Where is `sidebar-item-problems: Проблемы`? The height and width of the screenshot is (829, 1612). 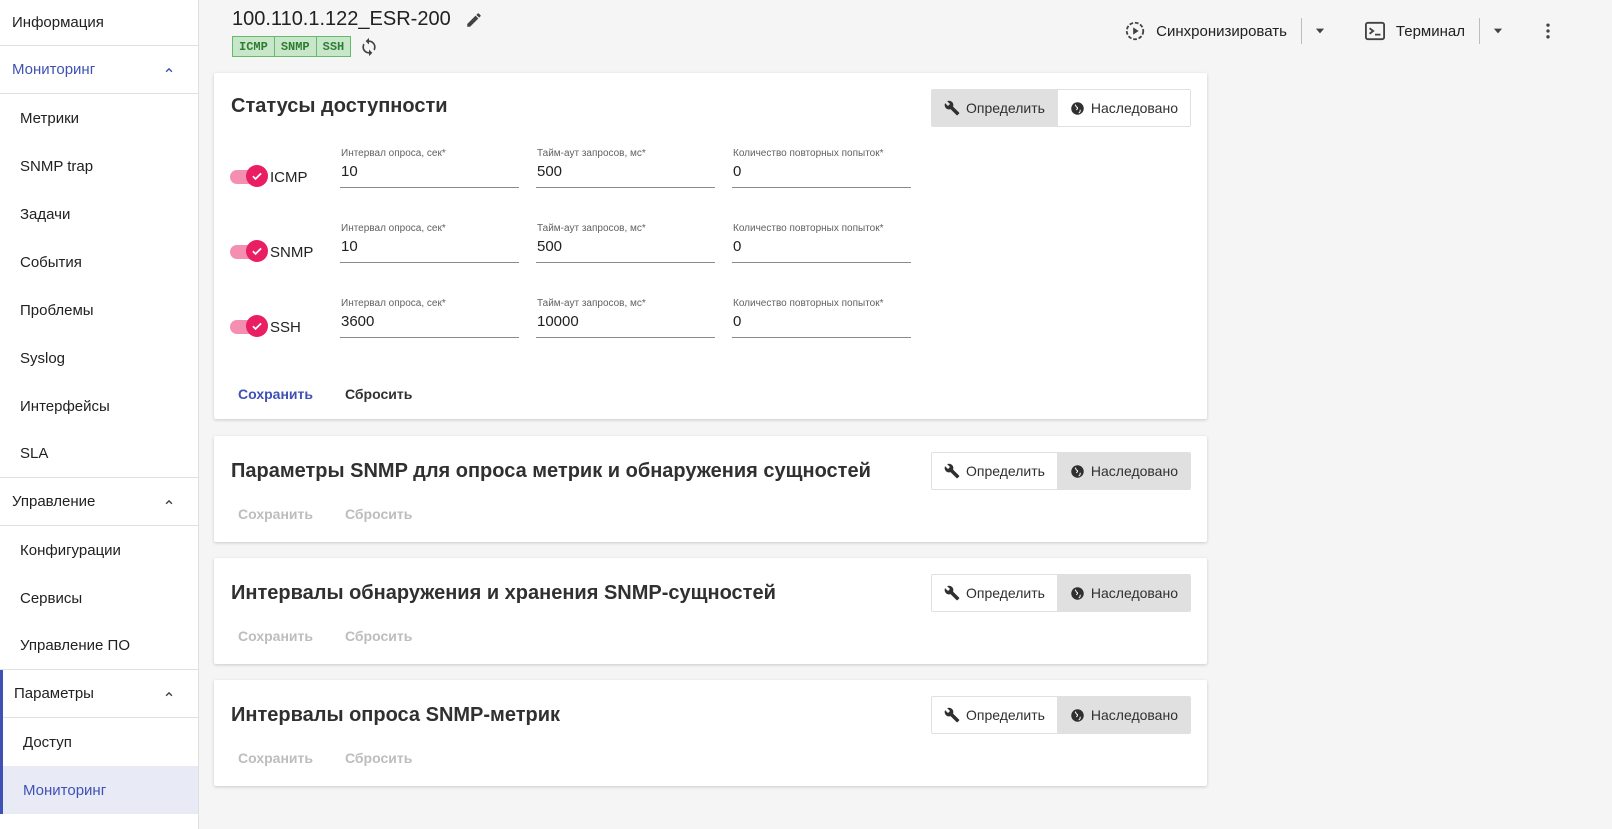 sidebar-item-problems: Проблемы is located at coordinates (99, 310).